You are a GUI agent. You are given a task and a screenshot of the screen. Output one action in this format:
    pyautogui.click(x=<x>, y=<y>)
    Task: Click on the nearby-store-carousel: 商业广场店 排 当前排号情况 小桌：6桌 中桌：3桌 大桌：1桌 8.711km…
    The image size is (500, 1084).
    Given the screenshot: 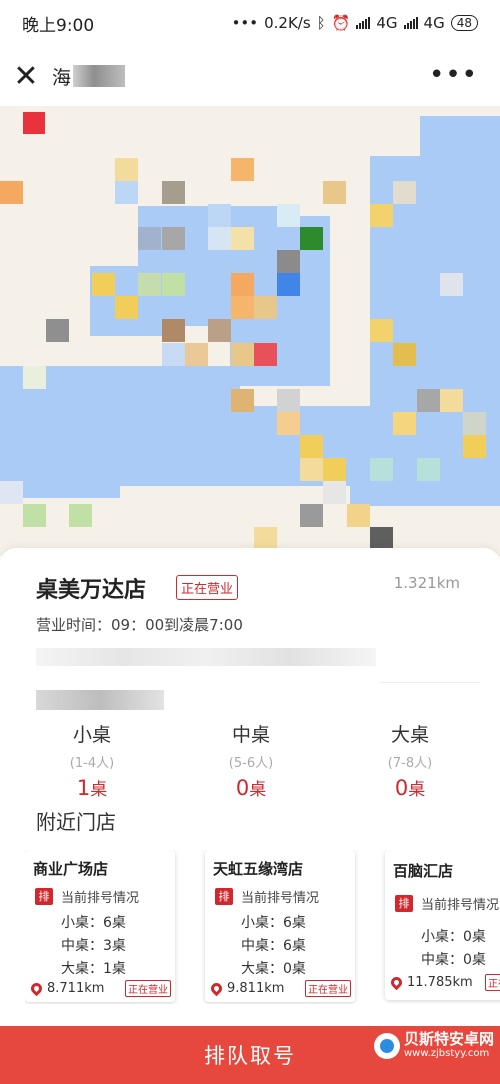 What is the action you would take?
    pyautogui.click(x=262, y=927)
    